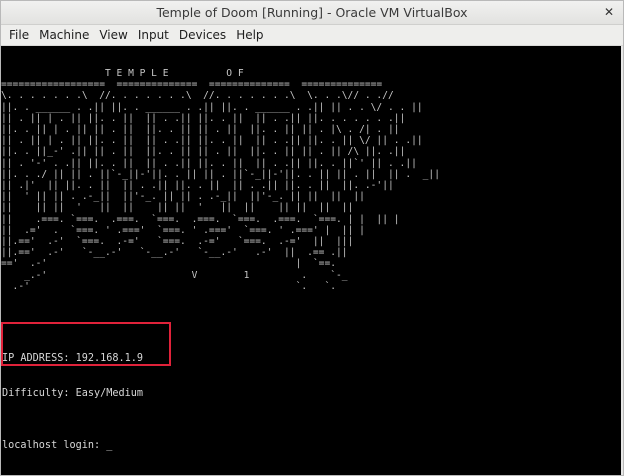 Image resolution: width=624 pixels, height=476 pixels. What do you see at coordinates (54, 445) in the screenshot?
I see `login-prompt: localhost login:` at bounding box center [54, 445].